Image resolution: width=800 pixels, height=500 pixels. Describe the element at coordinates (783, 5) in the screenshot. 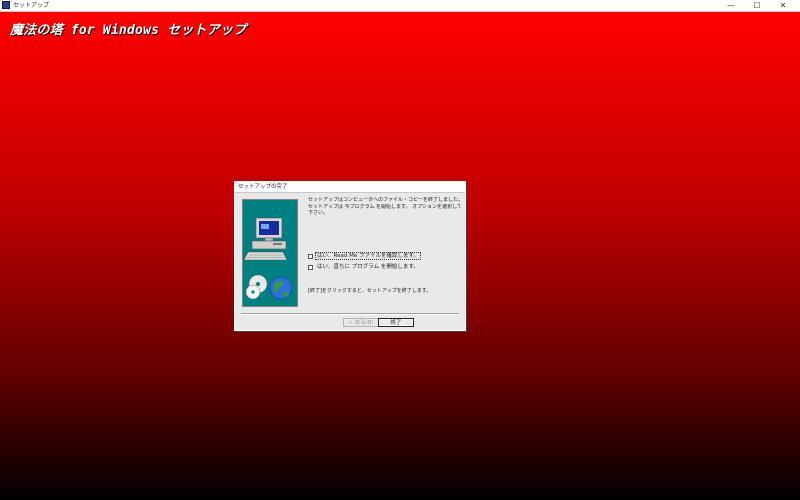

I see `close-button: ✕` at that location.